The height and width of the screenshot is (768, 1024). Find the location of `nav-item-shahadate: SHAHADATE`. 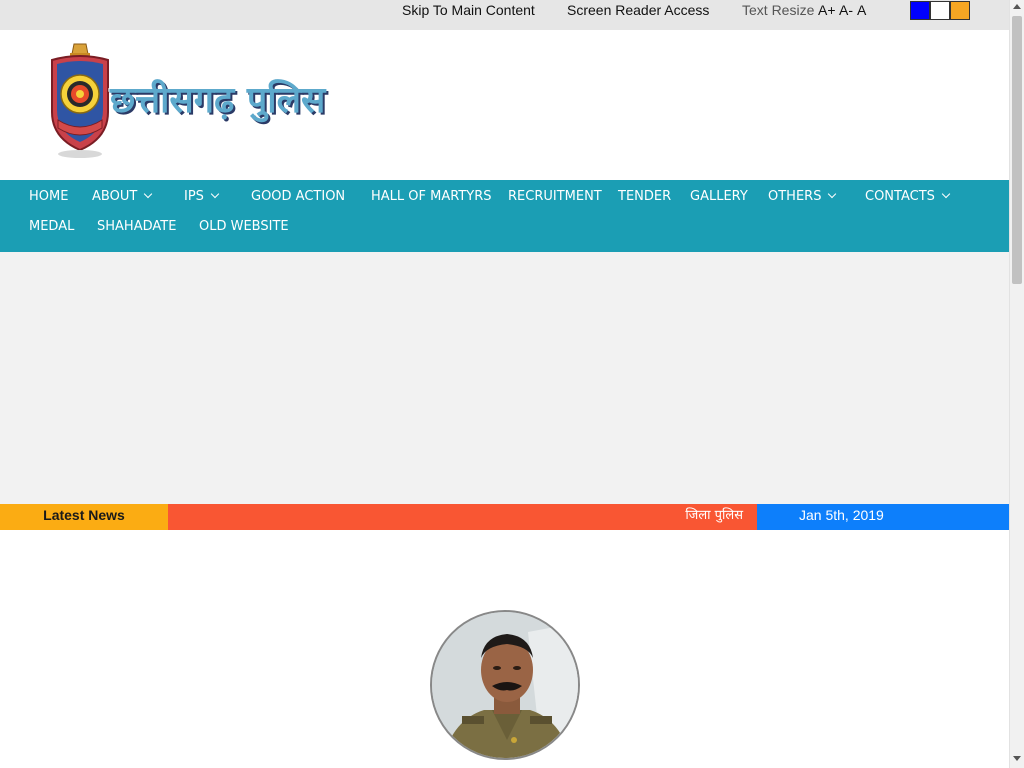

nav-item-shahadate: SHAHADATE is located at coordinates (136, 227).